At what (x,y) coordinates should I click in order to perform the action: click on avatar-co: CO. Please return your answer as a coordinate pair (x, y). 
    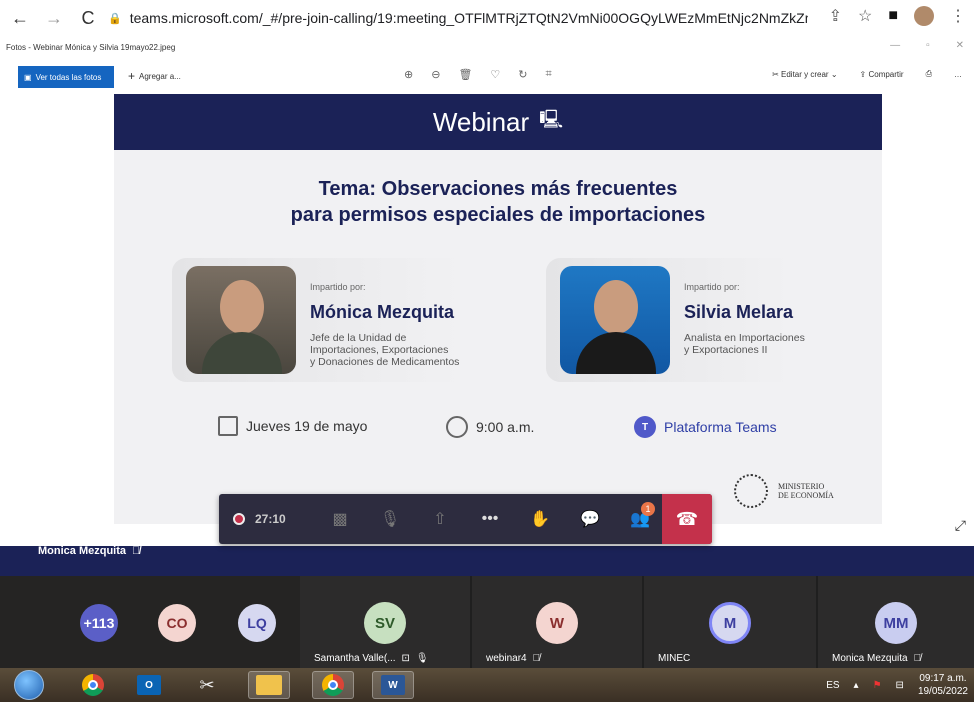
    Looking at the image, I should click on (177, 623).